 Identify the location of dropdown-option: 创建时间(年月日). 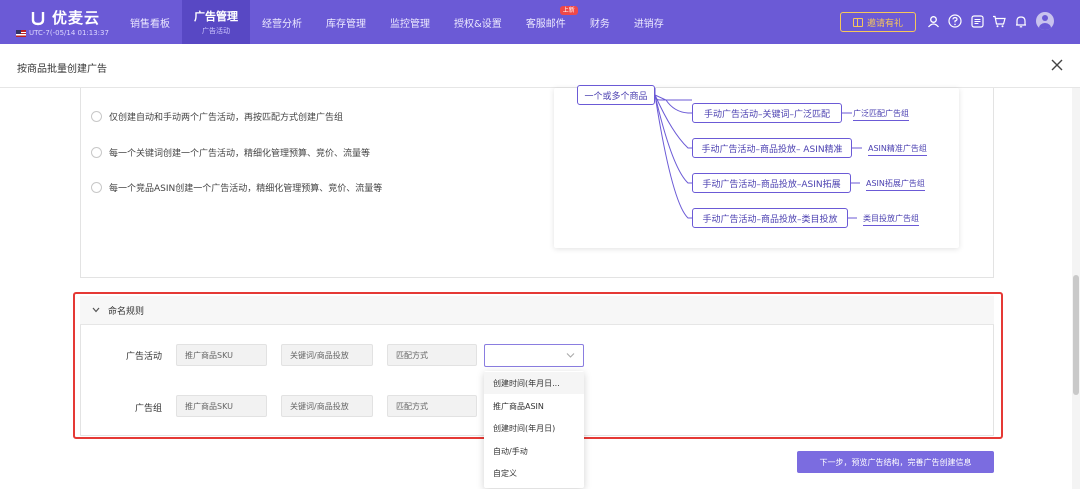
(534, 428).